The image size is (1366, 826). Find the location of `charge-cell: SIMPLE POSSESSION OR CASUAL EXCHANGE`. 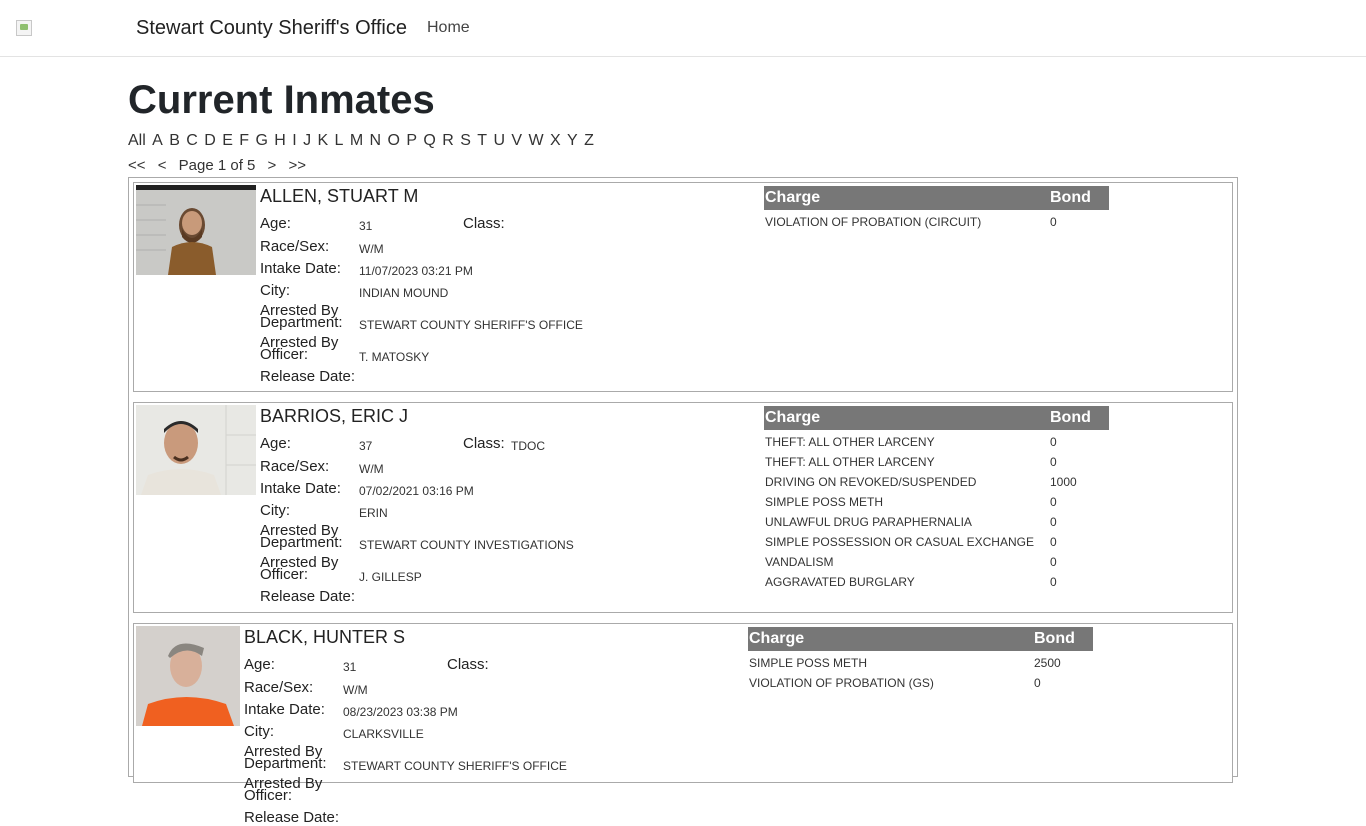

charge-cell: SIMPLE POSSESSION OR CASUAL EXCHANGE is located at coordinates (899, 542).